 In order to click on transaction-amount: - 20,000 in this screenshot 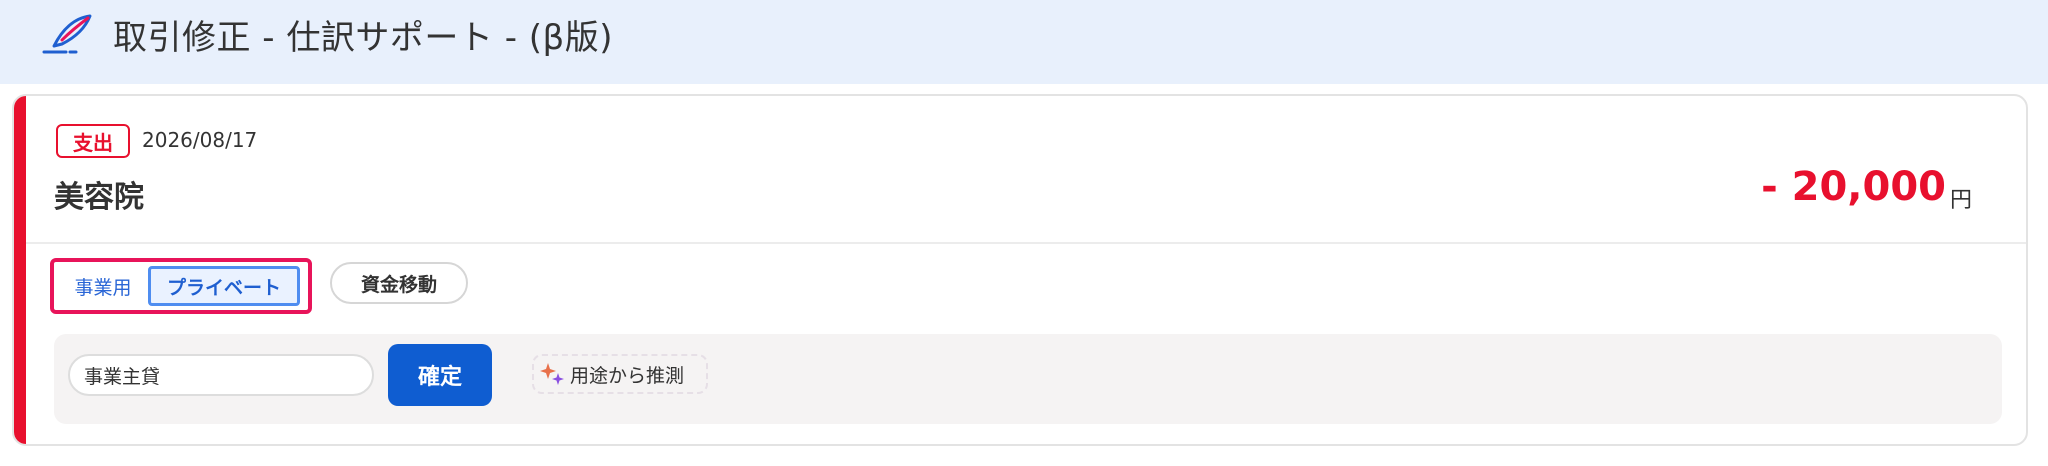, I will do `click(1853, 187)`.